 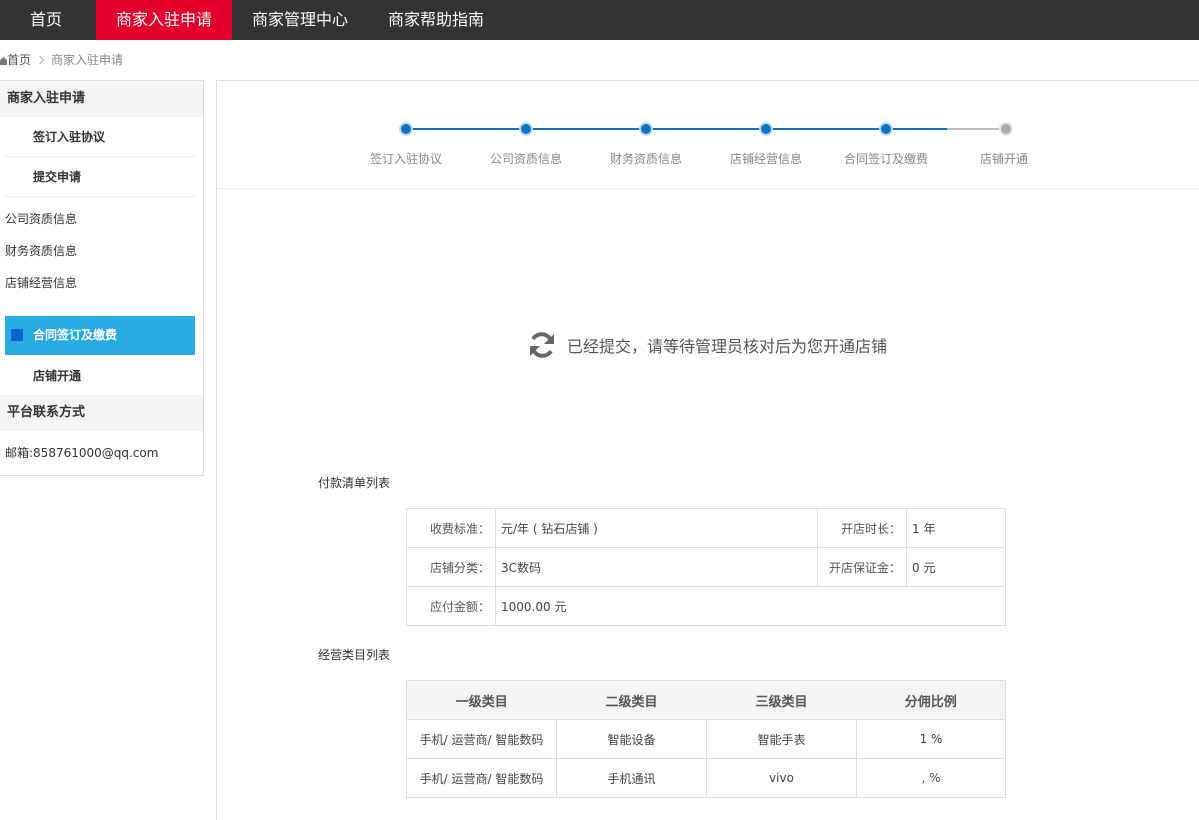 What do you see at coordinates (781, 739) in the screenshot?
I see `table-cell: 智能手表` at bounding box center [781, 739].